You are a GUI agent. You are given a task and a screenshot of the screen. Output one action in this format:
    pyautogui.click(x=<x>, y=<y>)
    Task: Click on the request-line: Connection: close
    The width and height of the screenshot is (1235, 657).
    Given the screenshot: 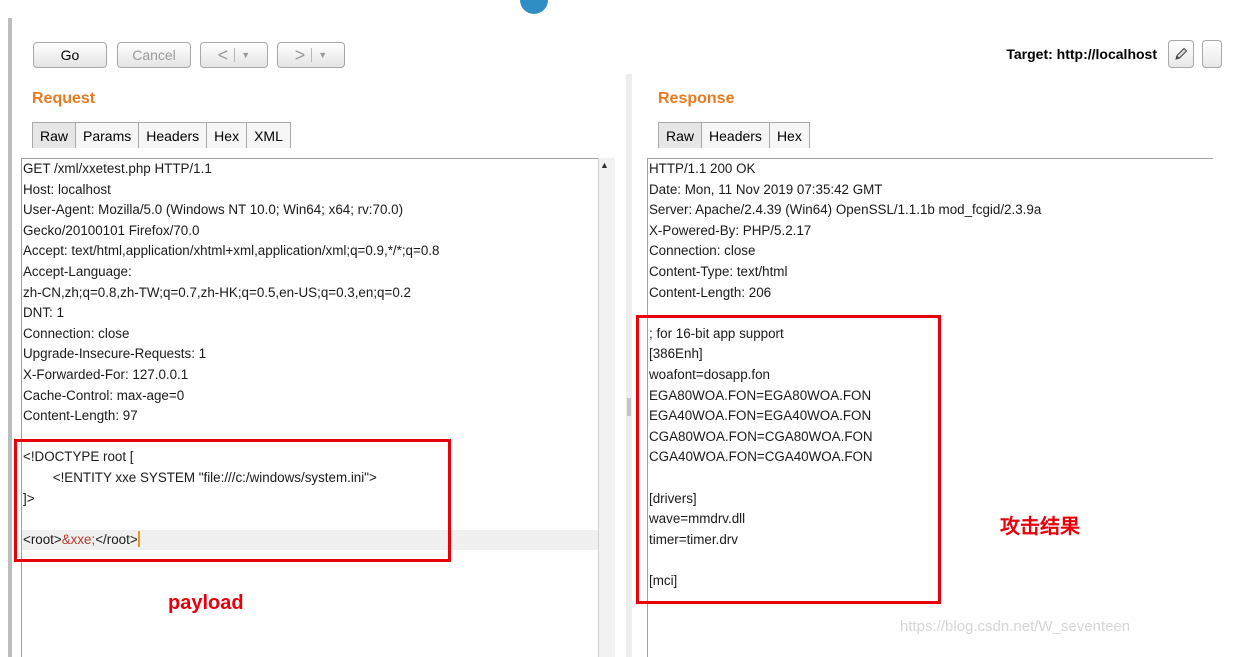 What is the action you would take?
    pyautogui.click(x=76, y=333)
    